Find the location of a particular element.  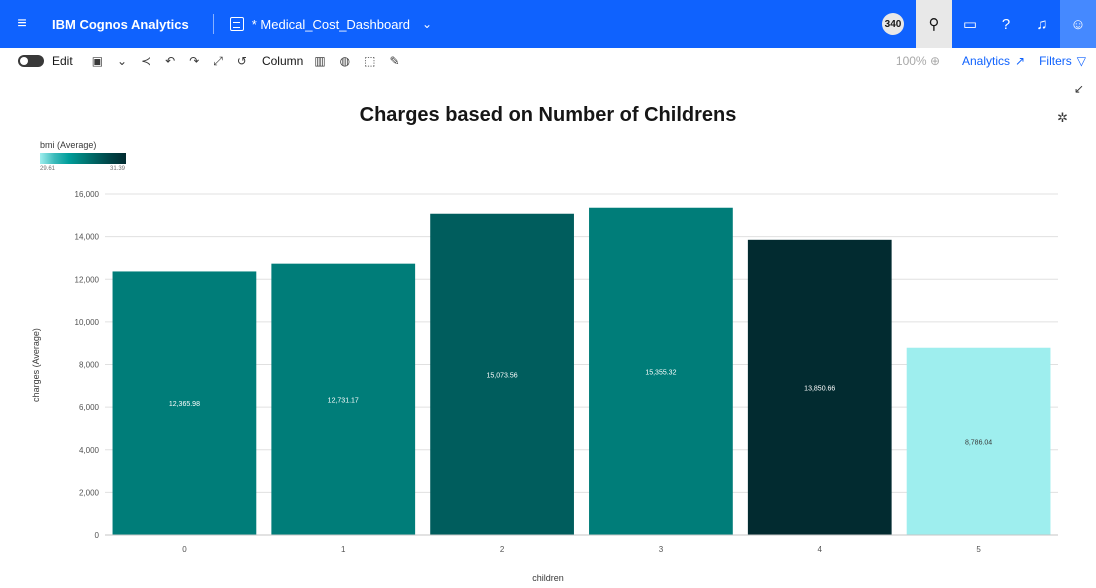

y-tick-label: 16,000 is located at coordinates (87, 194).